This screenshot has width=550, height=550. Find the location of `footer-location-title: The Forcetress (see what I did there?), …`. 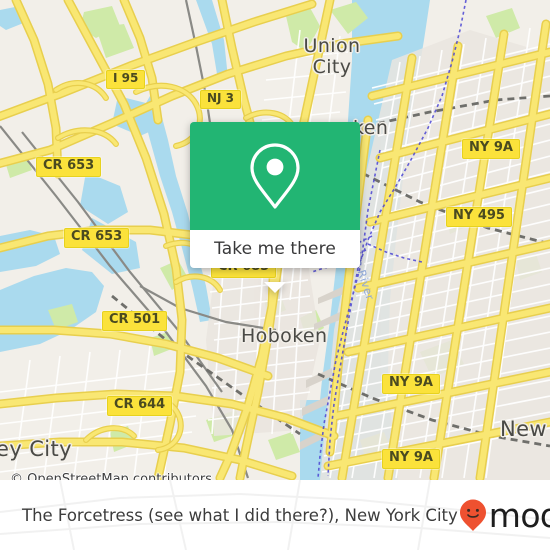

footer-location-title: The Forcetress (see what I did there?), … is located at coordinates (240, 515).